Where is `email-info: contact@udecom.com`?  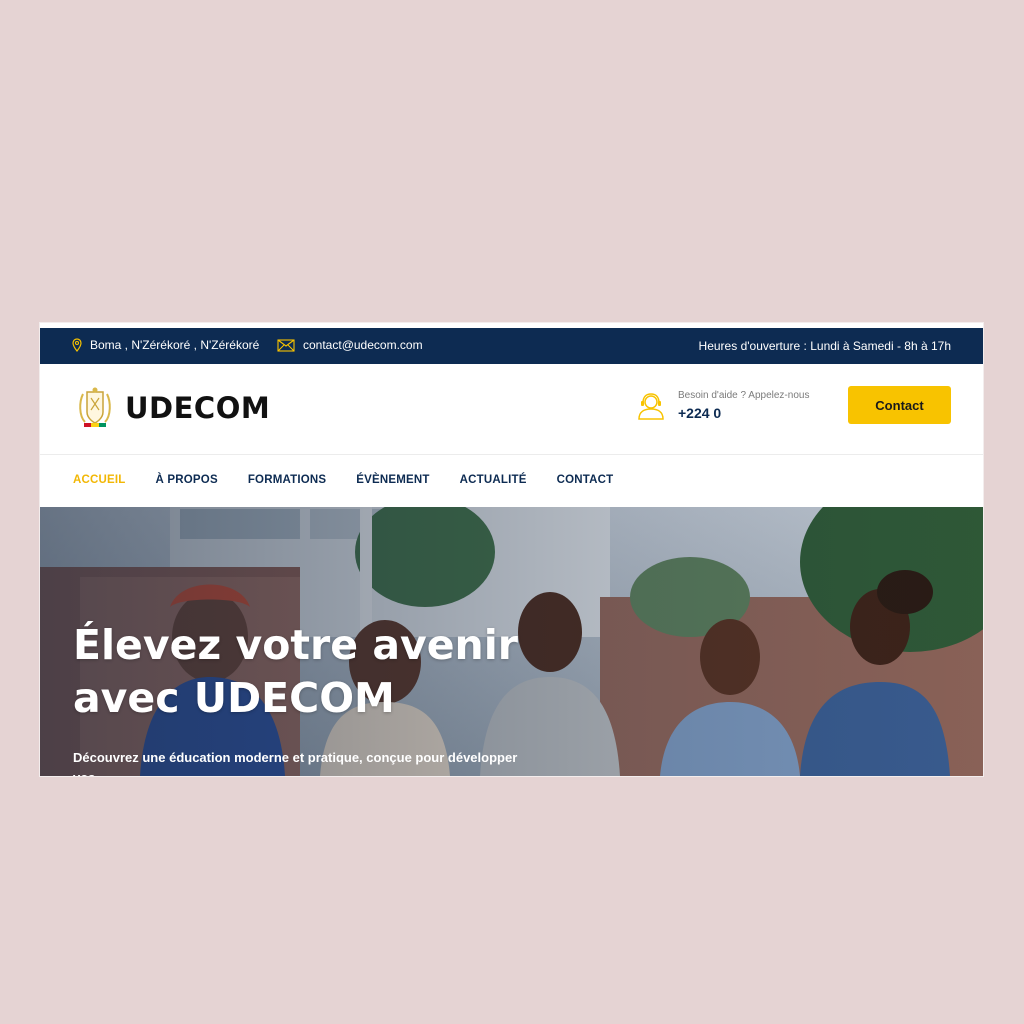
email-info: contact@udecom.com is located at coordinates (350, 345).